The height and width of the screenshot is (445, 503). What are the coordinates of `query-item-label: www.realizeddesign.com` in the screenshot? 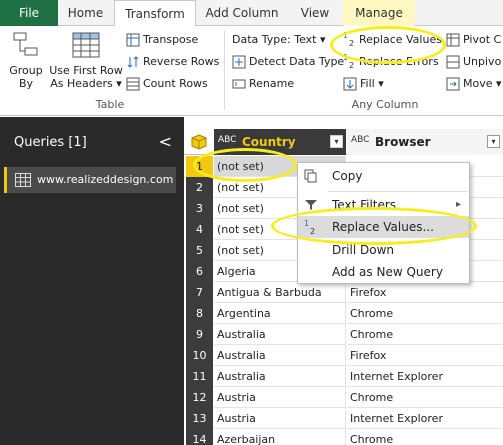 It's located at (105, 179).